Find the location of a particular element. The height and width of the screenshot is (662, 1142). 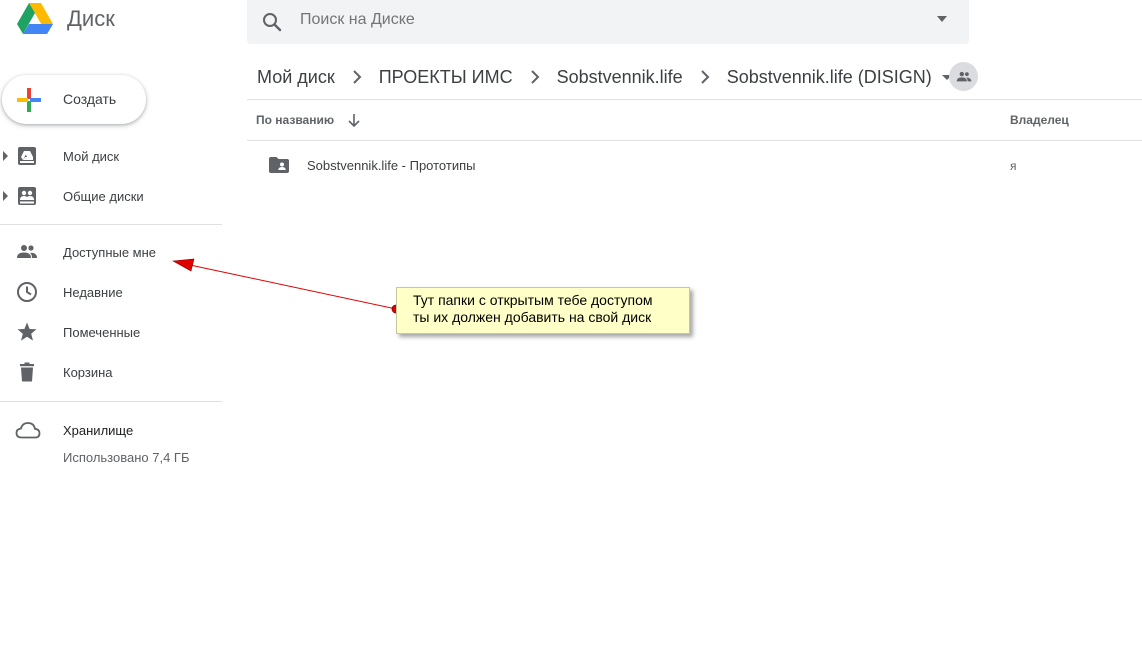

my-drive-icon is located at coordinates (27, 156).